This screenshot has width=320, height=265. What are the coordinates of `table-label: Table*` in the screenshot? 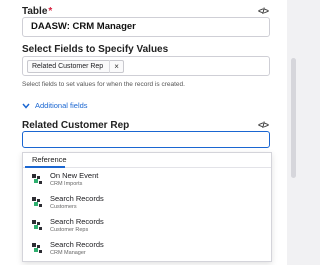 It's located at (37, 11).